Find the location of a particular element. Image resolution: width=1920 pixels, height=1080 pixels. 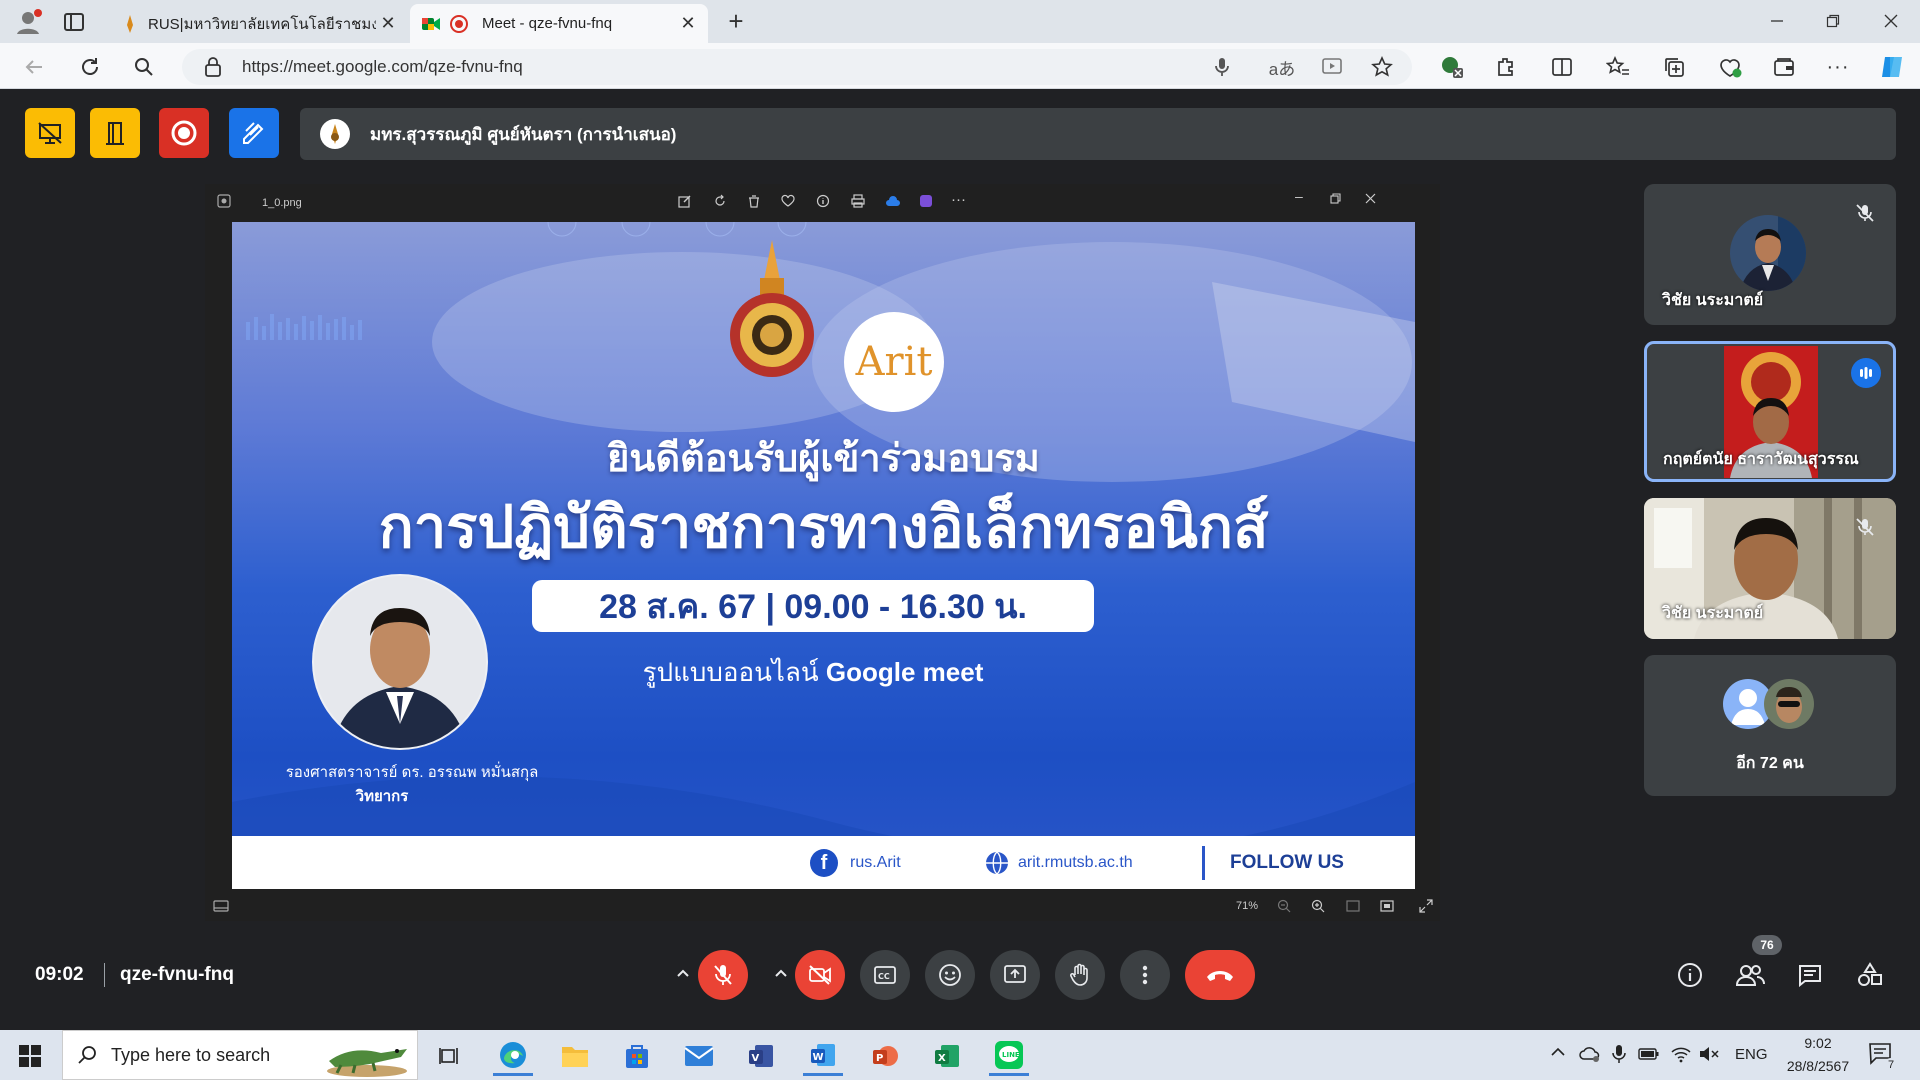

presentation-off-icon is located at coordinates (50, 133).